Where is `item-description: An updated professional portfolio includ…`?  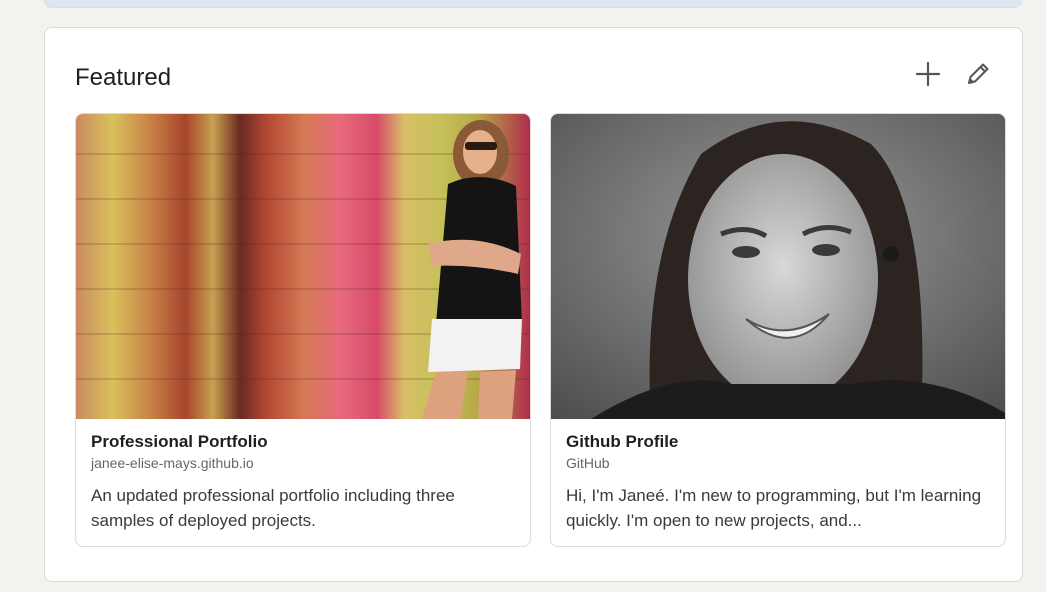
item-description: An updated professional portfolio includ… is located at coordinates (273, 508).